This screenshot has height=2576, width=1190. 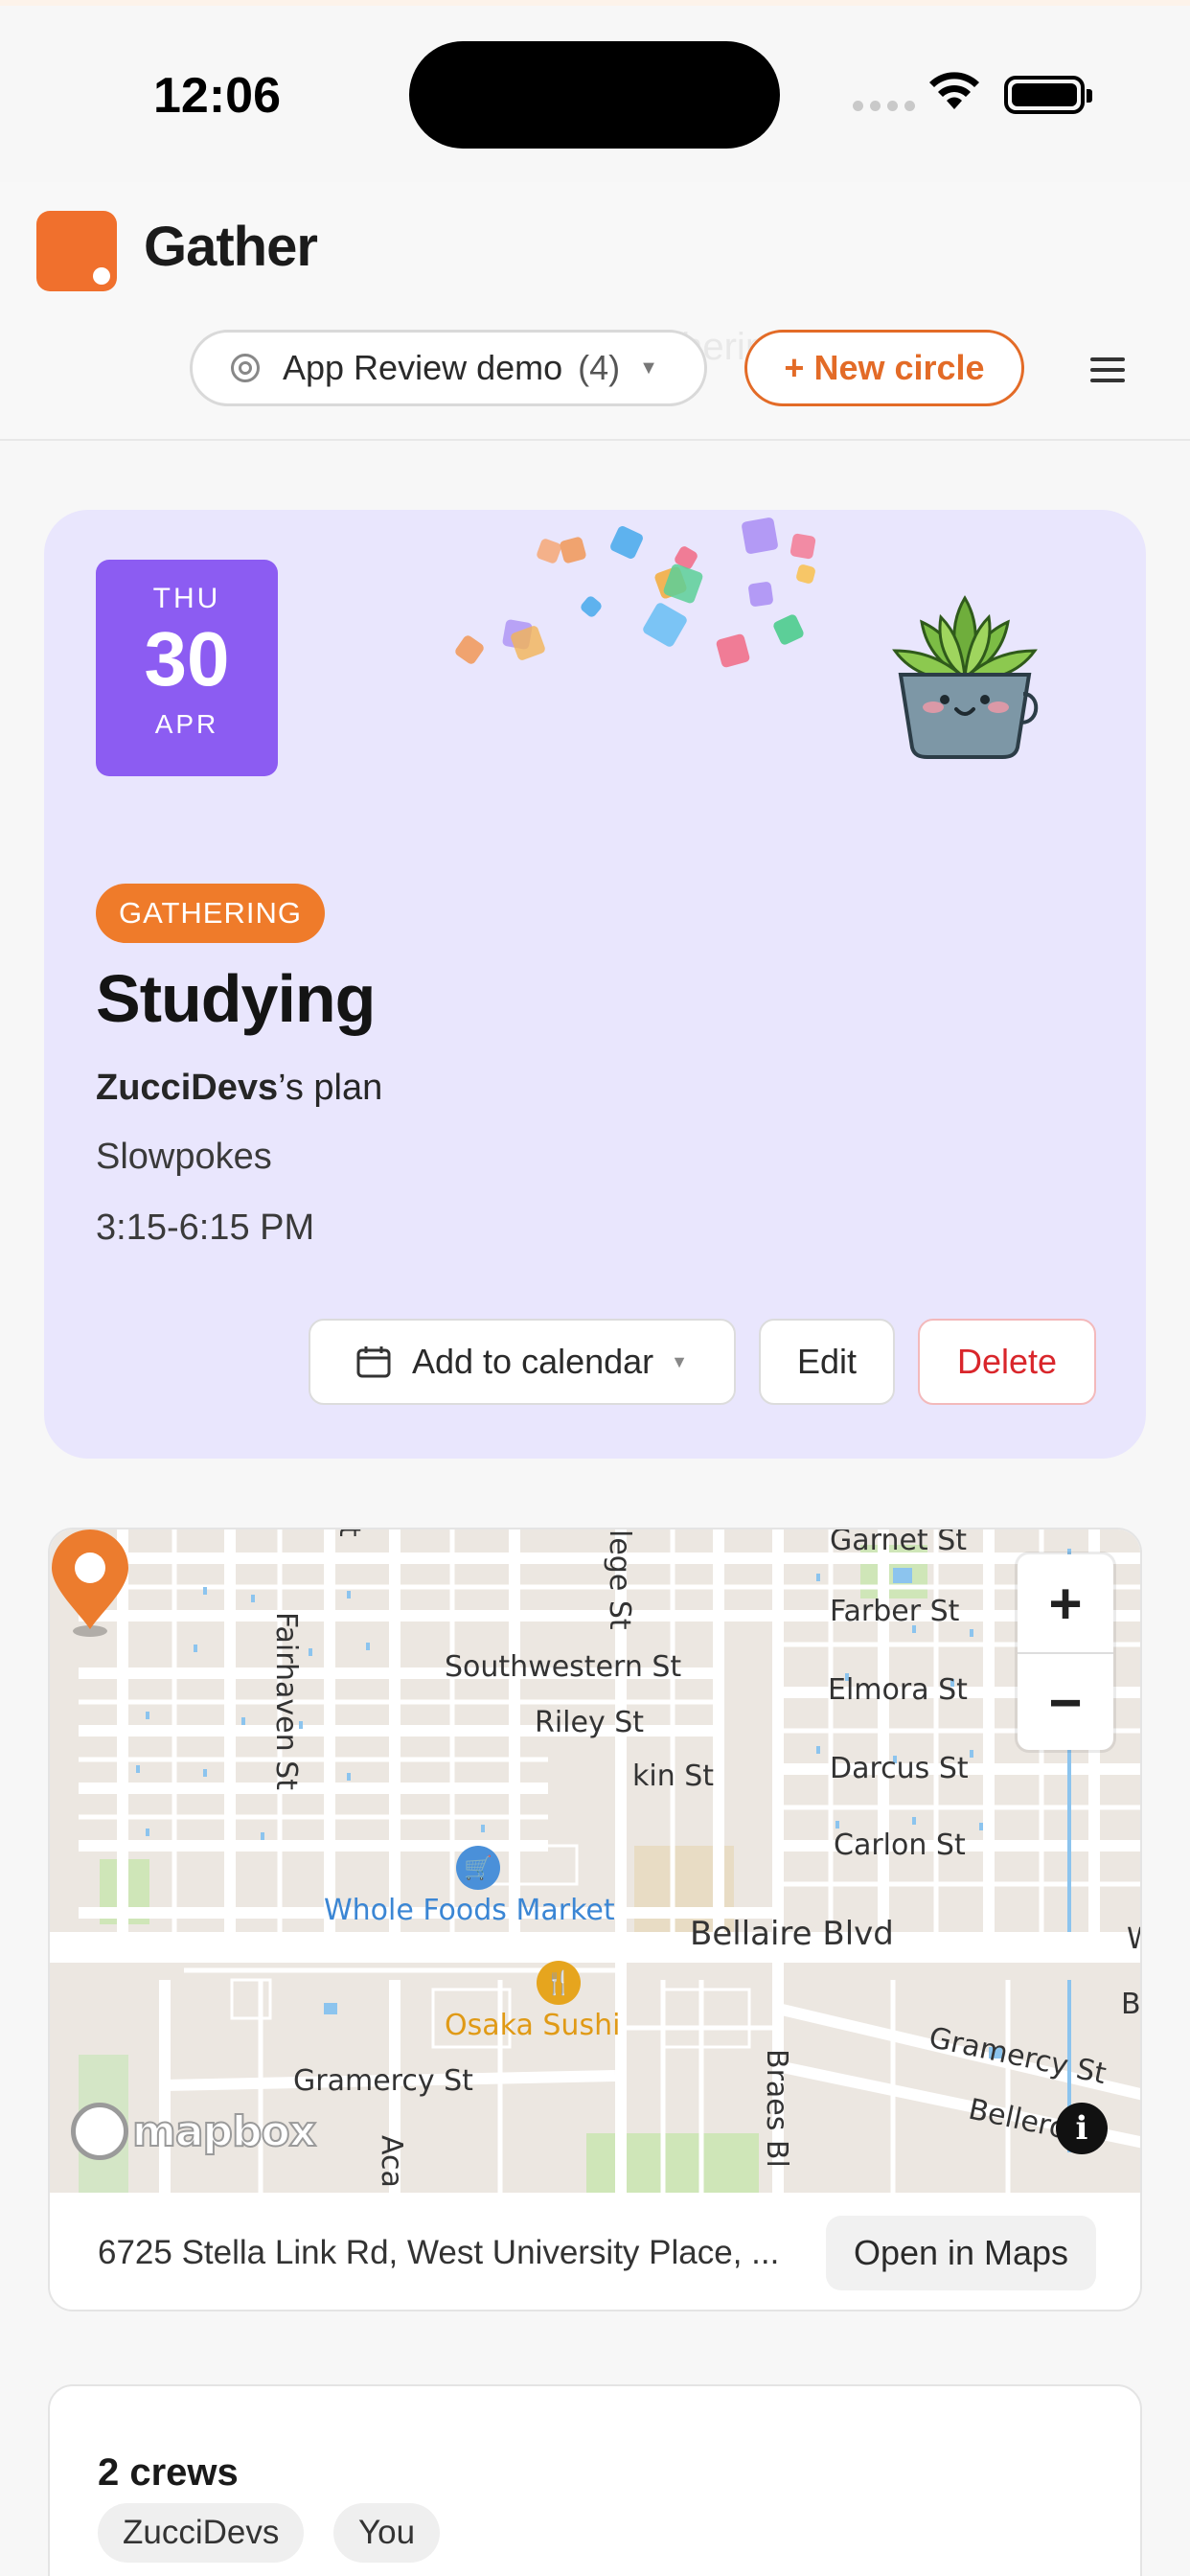 What do you see at coordinates (673, 1776) in the screenshot?
I see `street-label-kin: kin St` at bounding box center [673, 1776].